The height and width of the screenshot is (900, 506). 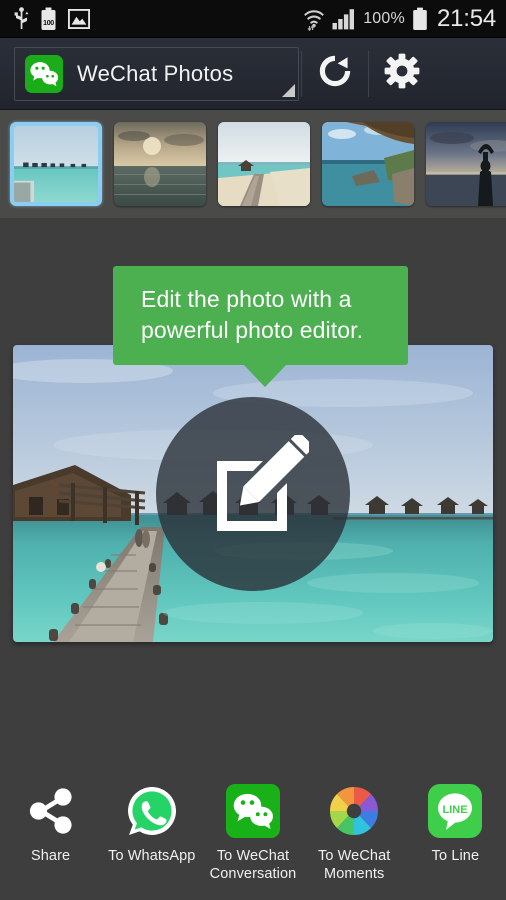 I want to click on edit-photo-button, so click(x=253, y=493).